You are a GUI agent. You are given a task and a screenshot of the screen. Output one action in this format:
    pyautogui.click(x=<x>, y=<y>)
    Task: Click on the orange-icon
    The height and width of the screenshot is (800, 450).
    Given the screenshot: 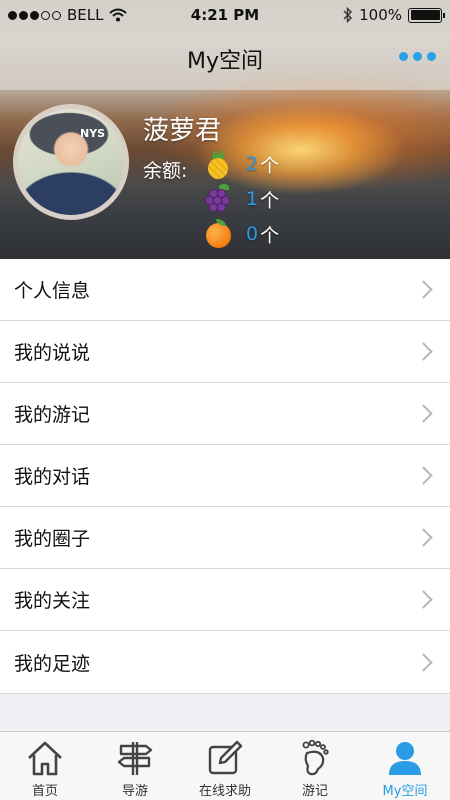 What is the action you would take?
    pyautogui.click(x=218, y=234)
    